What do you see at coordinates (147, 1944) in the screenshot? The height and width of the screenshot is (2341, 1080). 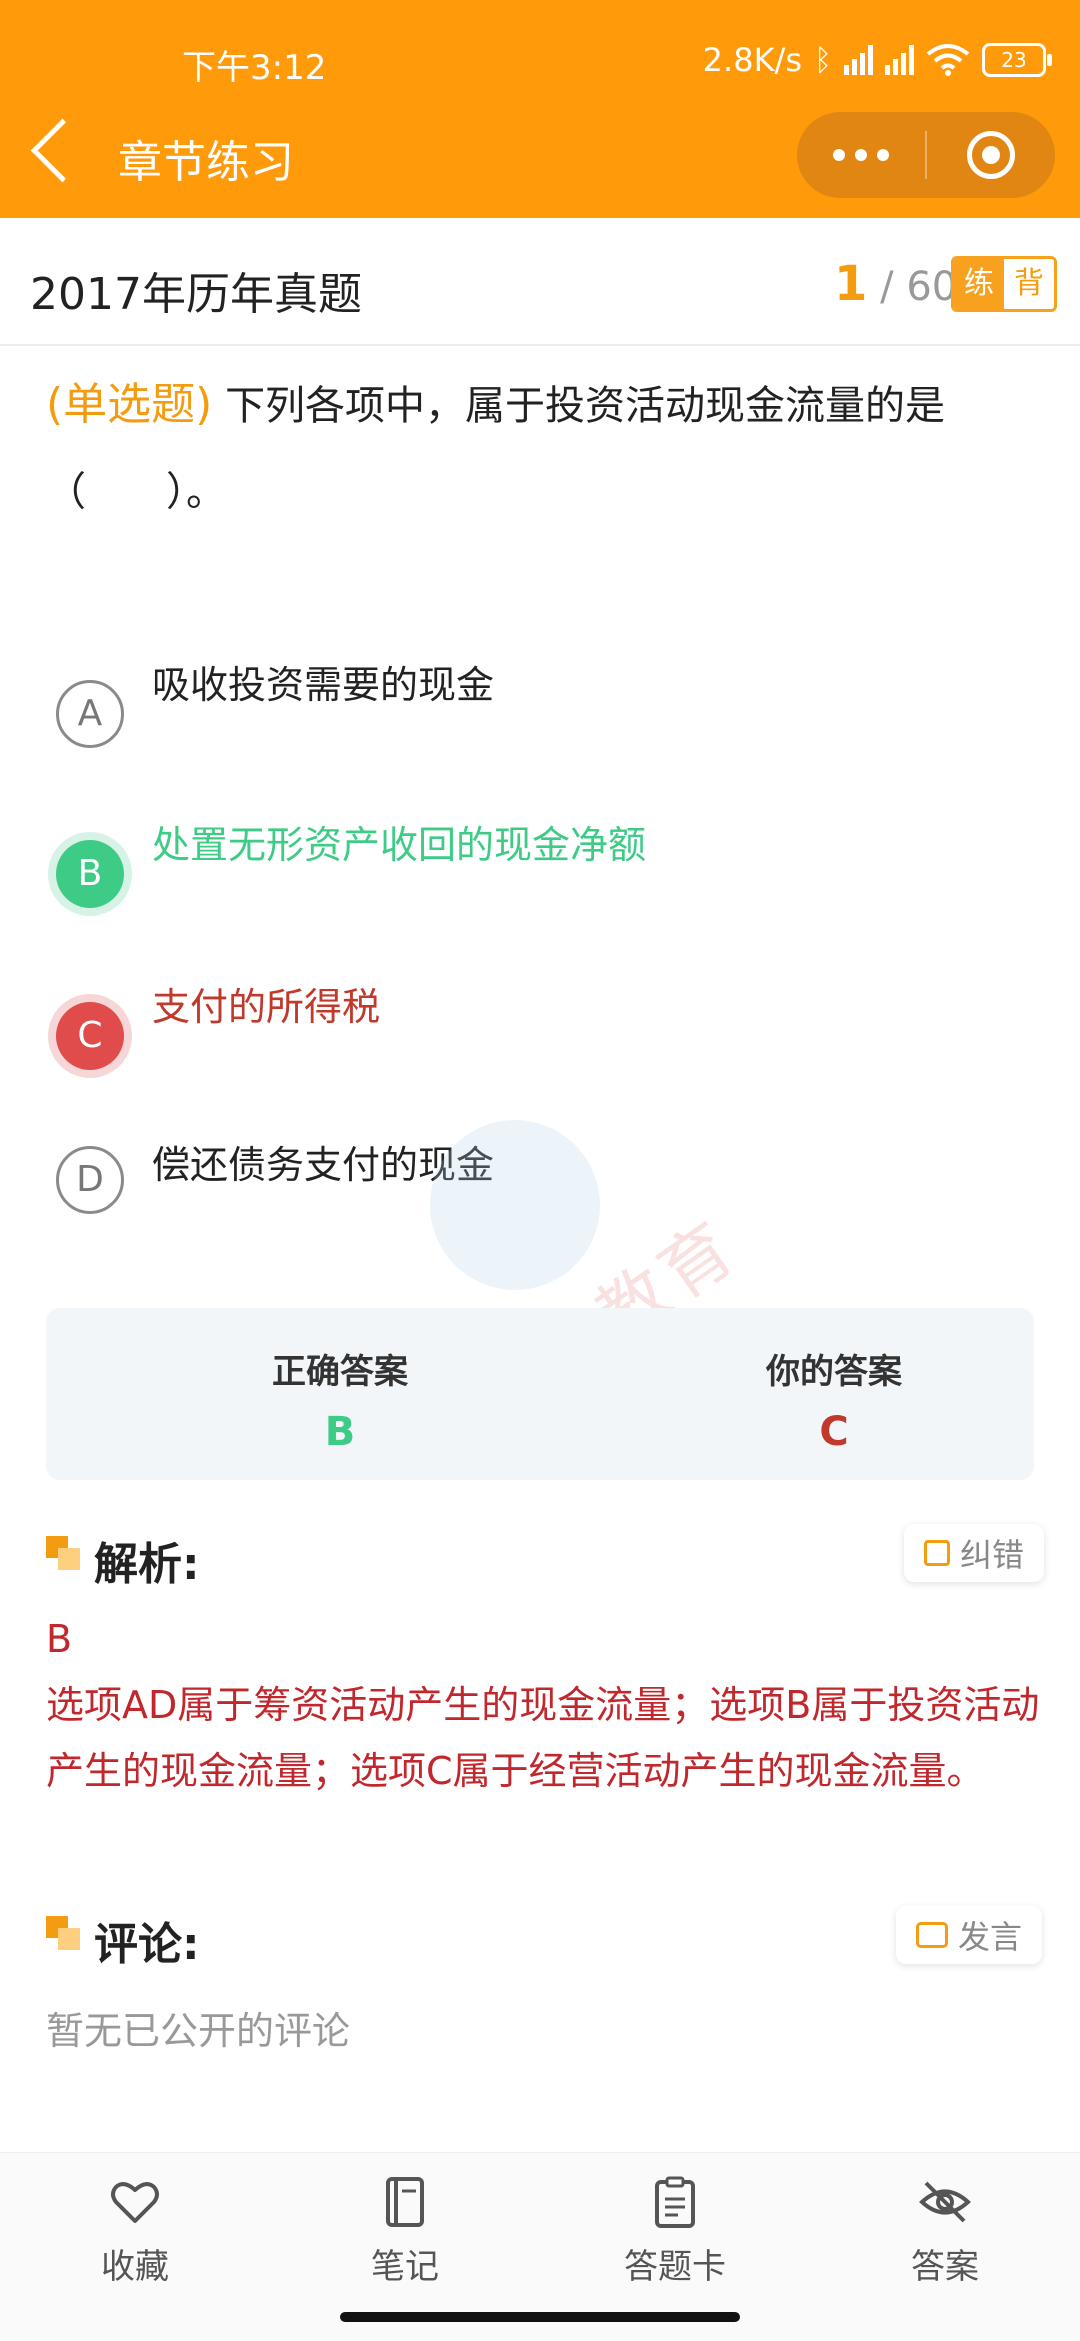 I see `comments-title: 评论:` at bounding box center [147, 1944].